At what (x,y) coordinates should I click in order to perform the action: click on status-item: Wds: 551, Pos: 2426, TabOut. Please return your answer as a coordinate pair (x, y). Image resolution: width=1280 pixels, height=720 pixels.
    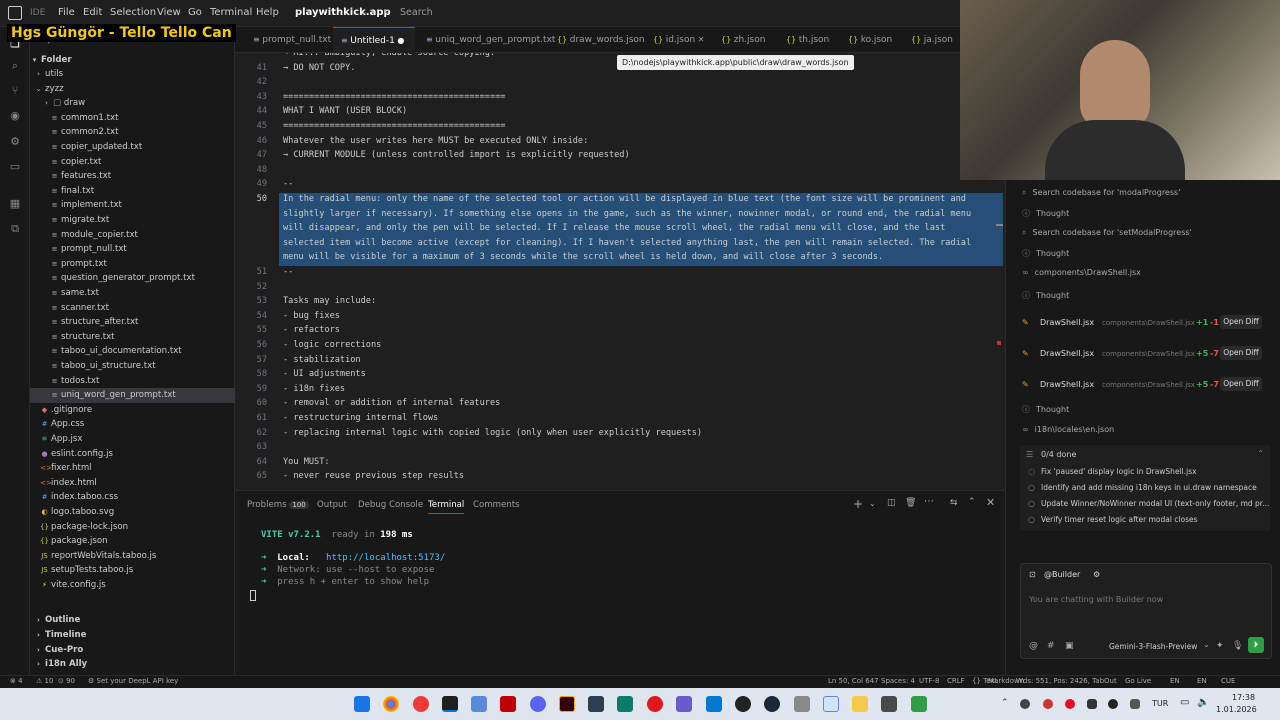
    Looking at the image, I should click on (1066, 681).